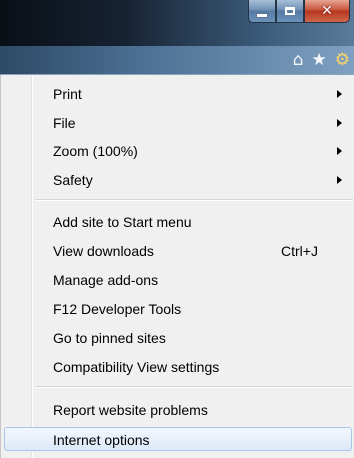 The width and height of the screenshot is (354, 458). I want to click on menu-item-safety: Safety, so click(178, 180).